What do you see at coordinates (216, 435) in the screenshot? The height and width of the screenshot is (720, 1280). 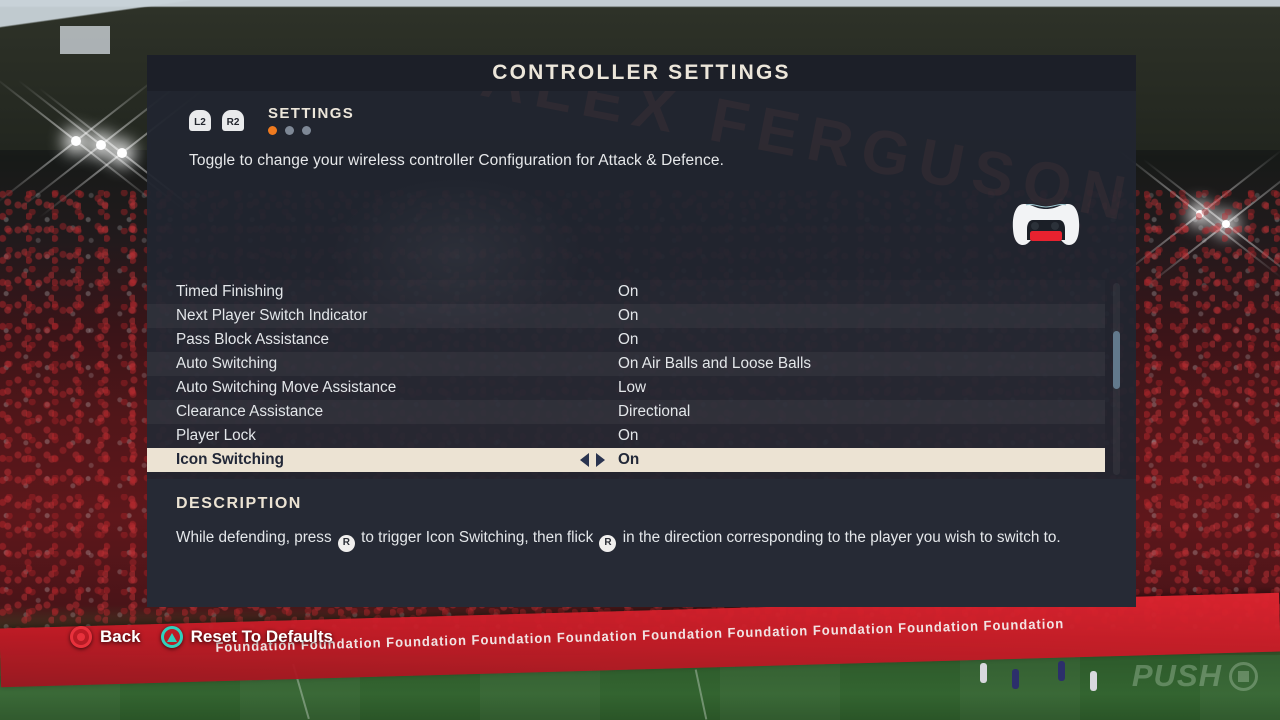 I see `setting-label: Player Lock` at bounding box center [216, 435].